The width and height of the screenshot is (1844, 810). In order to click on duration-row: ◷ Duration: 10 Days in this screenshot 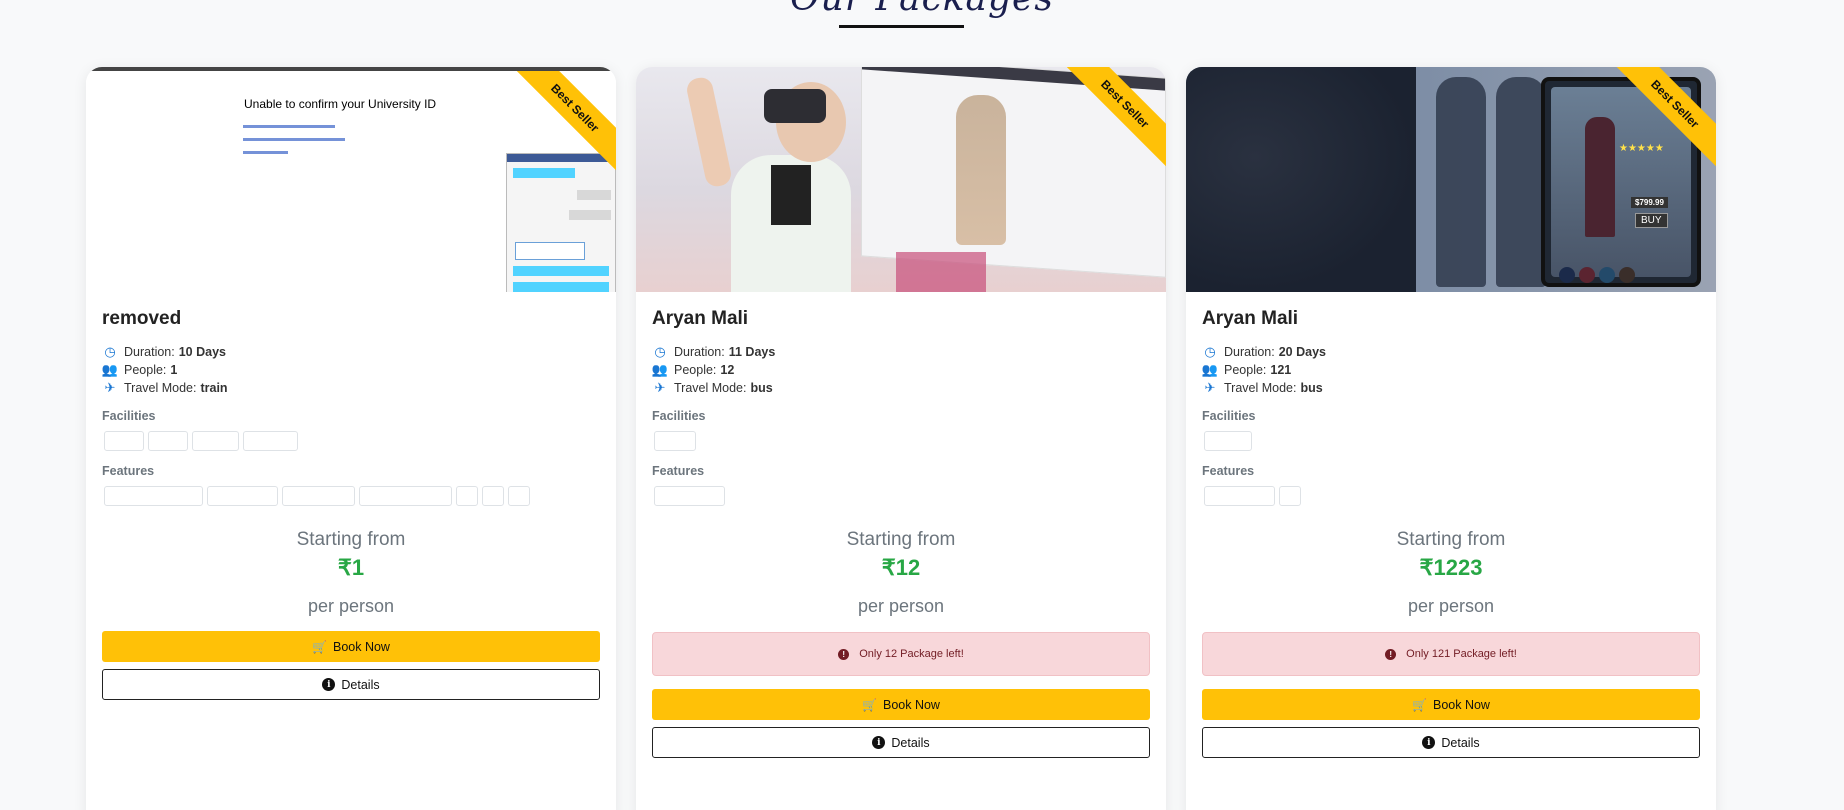, I will do `click(351, 352)`.